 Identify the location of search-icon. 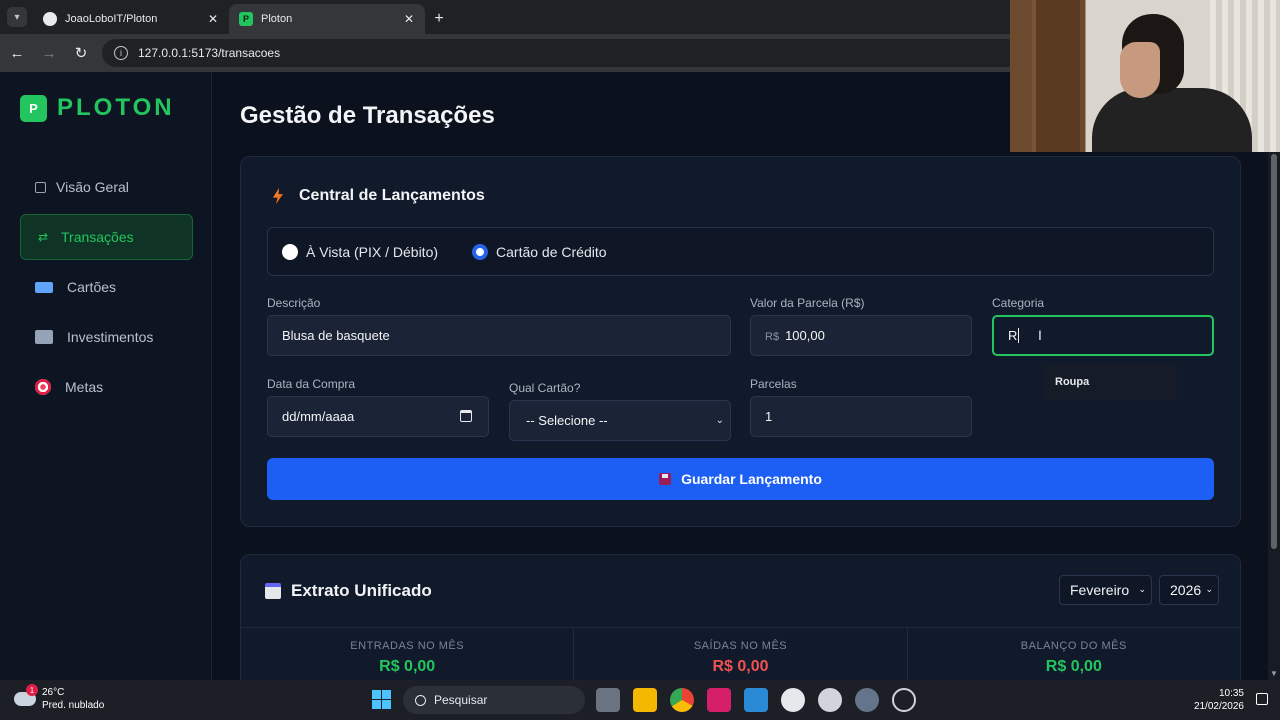
(420, 700).